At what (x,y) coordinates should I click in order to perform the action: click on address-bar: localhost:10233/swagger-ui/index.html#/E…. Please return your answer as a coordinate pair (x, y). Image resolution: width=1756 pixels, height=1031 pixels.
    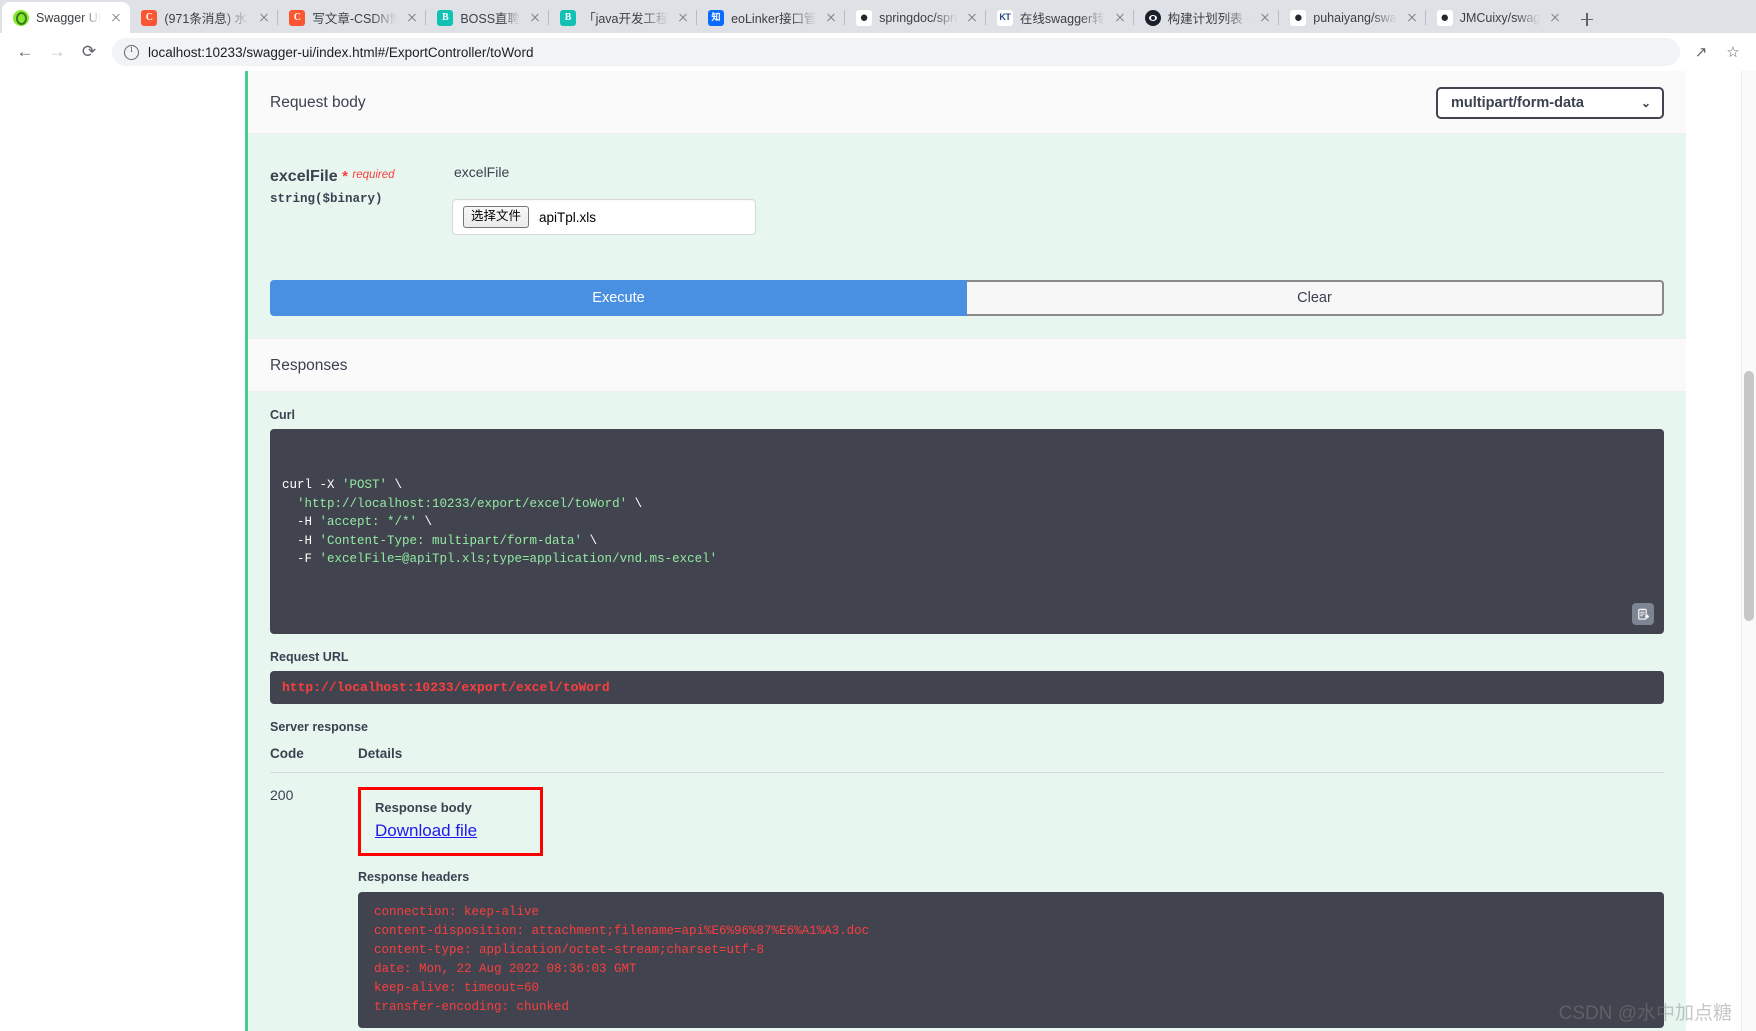
    Looking at the image, I should click on (896, 52).